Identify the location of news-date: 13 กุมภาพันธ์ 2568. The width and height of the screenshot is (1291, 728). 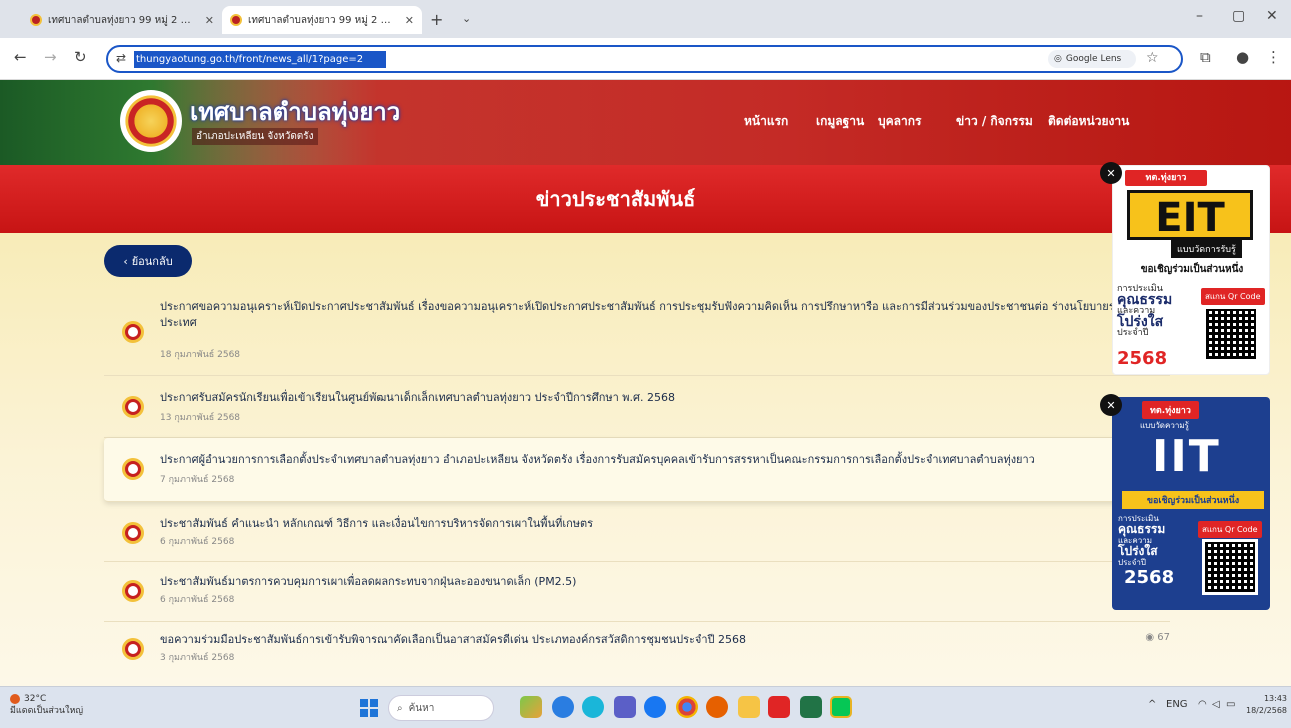
(200, 418).